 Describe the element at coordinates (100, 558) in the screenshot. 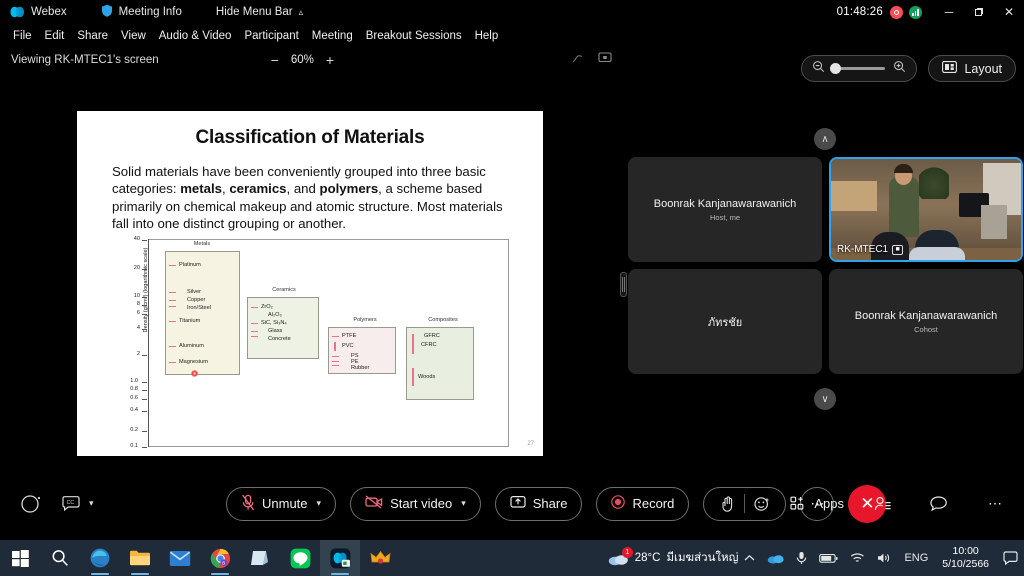

I see `taskbar-edge-icon` at that location.